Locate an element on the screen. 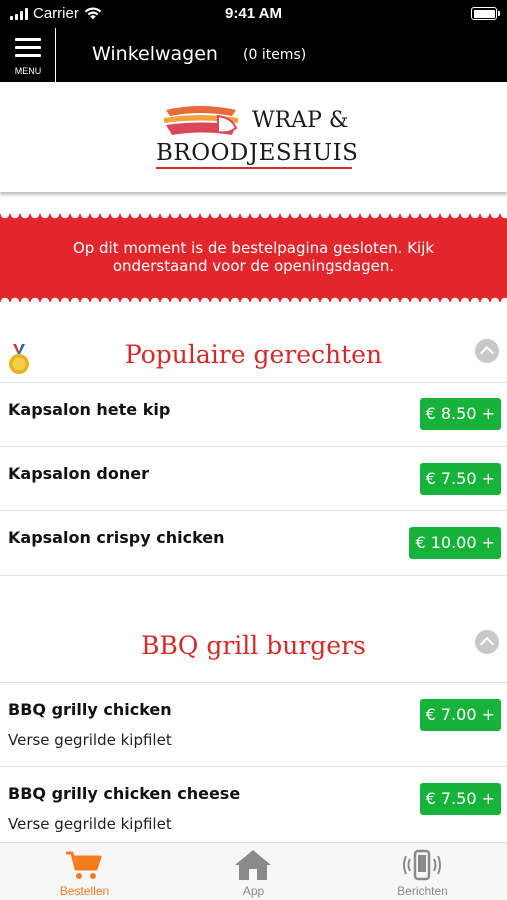 This screenshot has height=900, width=507. divider is located at coordinates (253, 575).